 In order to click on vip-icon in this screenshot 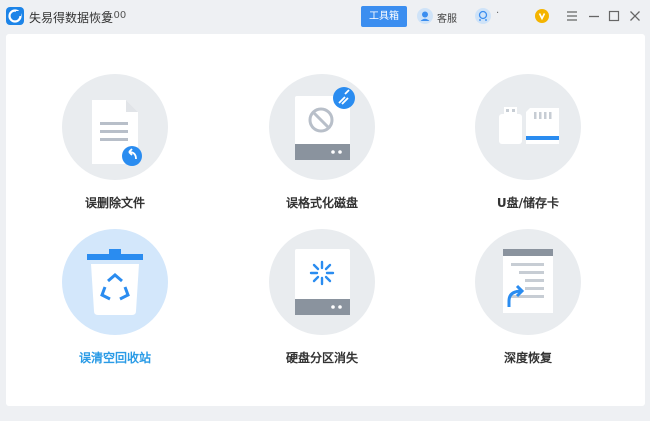, I will do `click(542, 16)`.